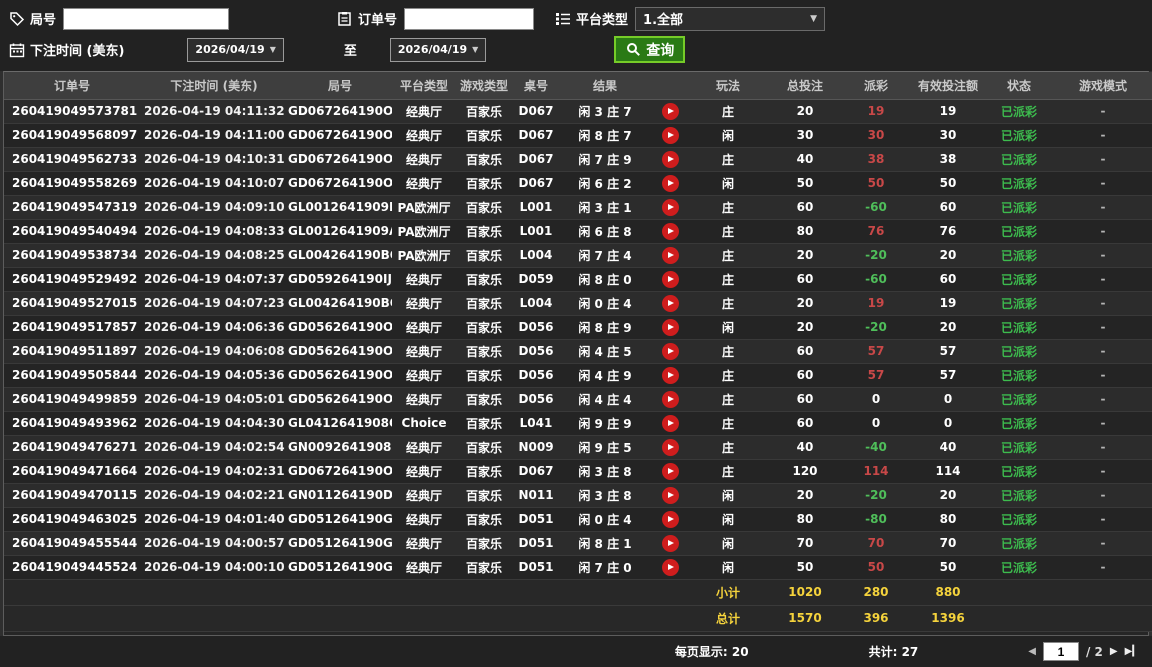 This screenshot has width=1152, height=667. I want to click on cell-round-number: GD051264190GF, so click(340, 567).